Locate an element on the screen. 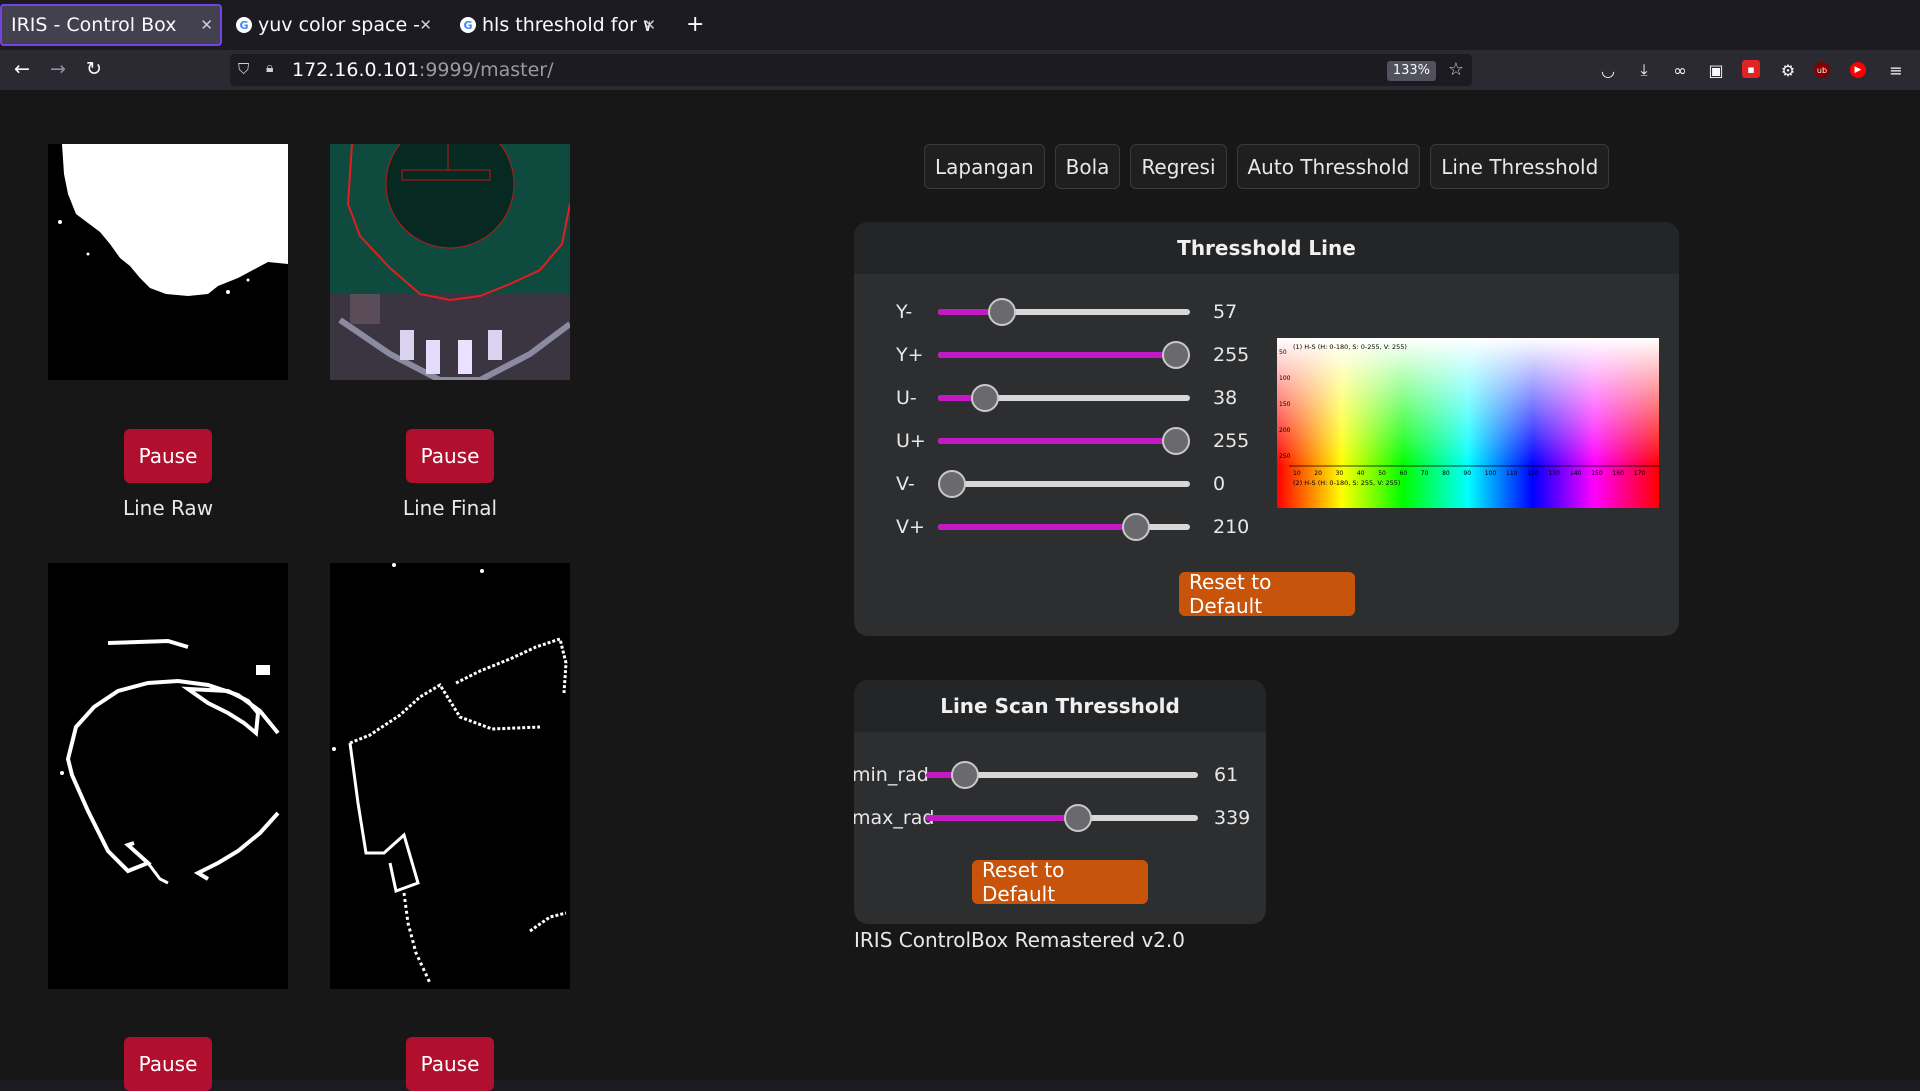  x-tick-label: 120 is located at coordinates (1533, 473).